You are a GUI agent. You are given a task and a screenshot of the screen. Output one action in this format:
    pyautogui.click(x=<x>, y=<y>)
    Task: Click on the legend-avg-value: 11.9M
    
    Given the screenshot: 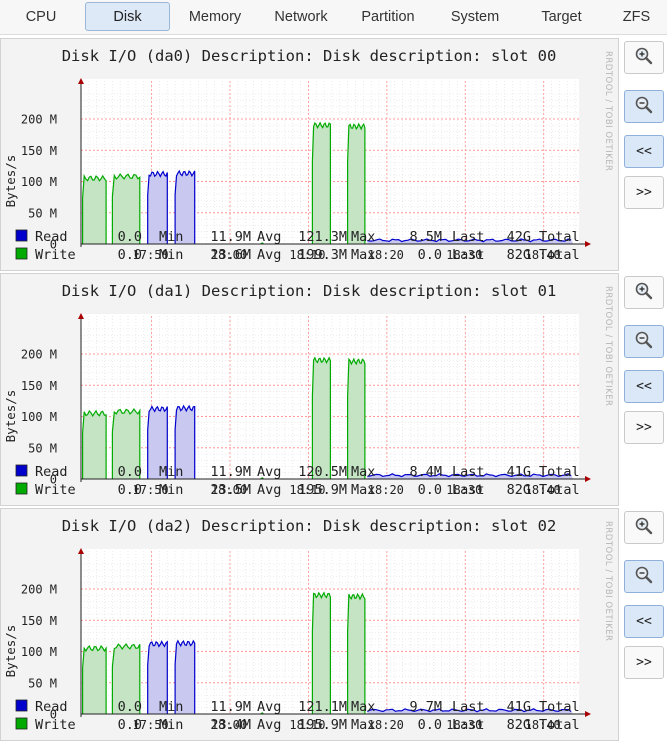 What is the action you would take?
    pyautogui.click(x=230, y=472)
    